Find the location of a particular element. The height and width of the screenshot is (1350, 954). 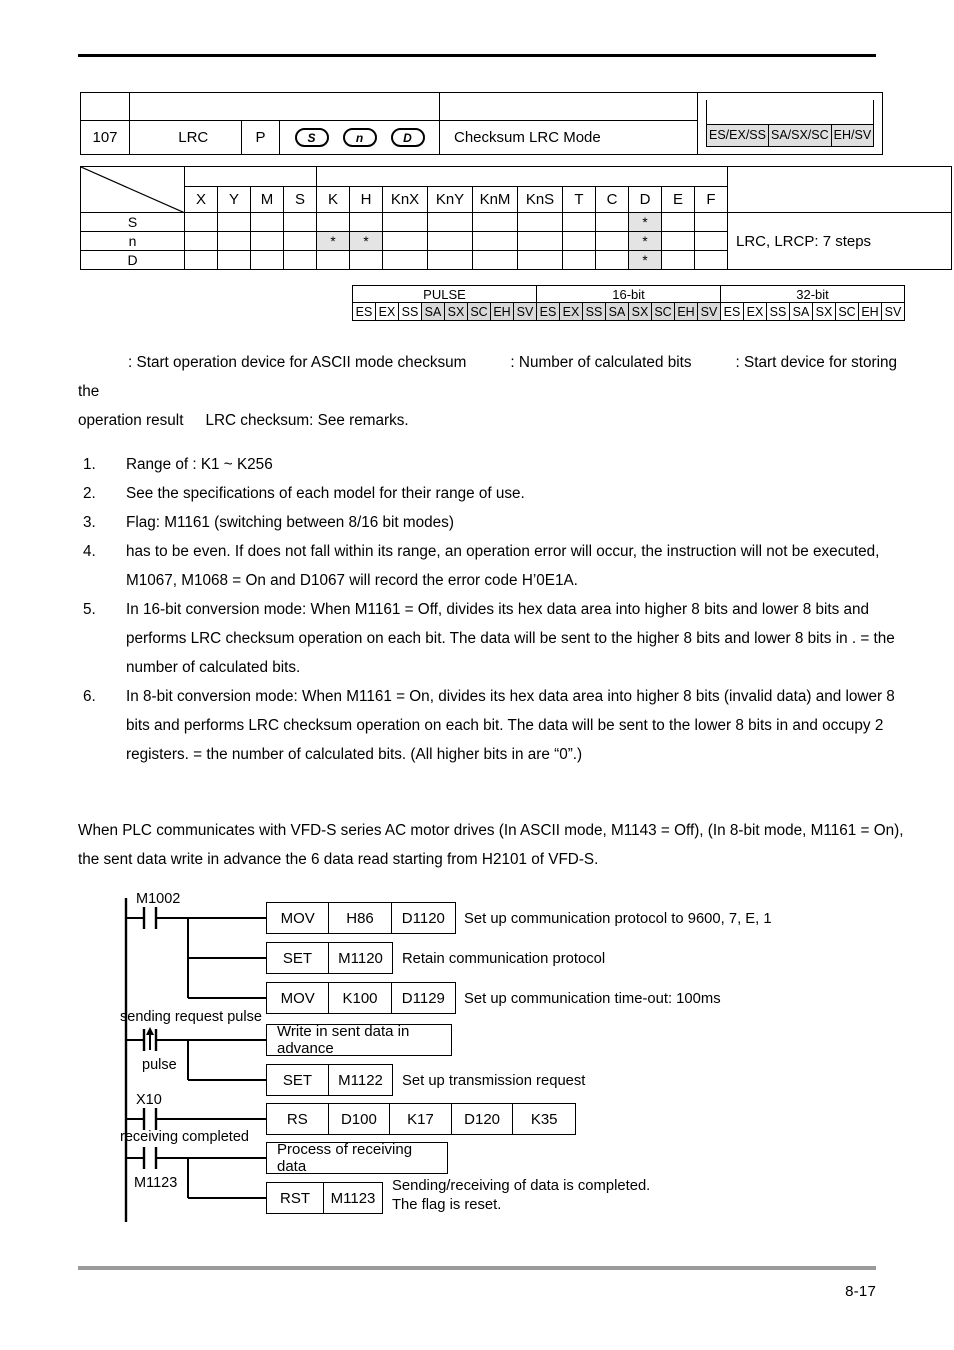

cell-n-y is located at coordinates (234, 241).